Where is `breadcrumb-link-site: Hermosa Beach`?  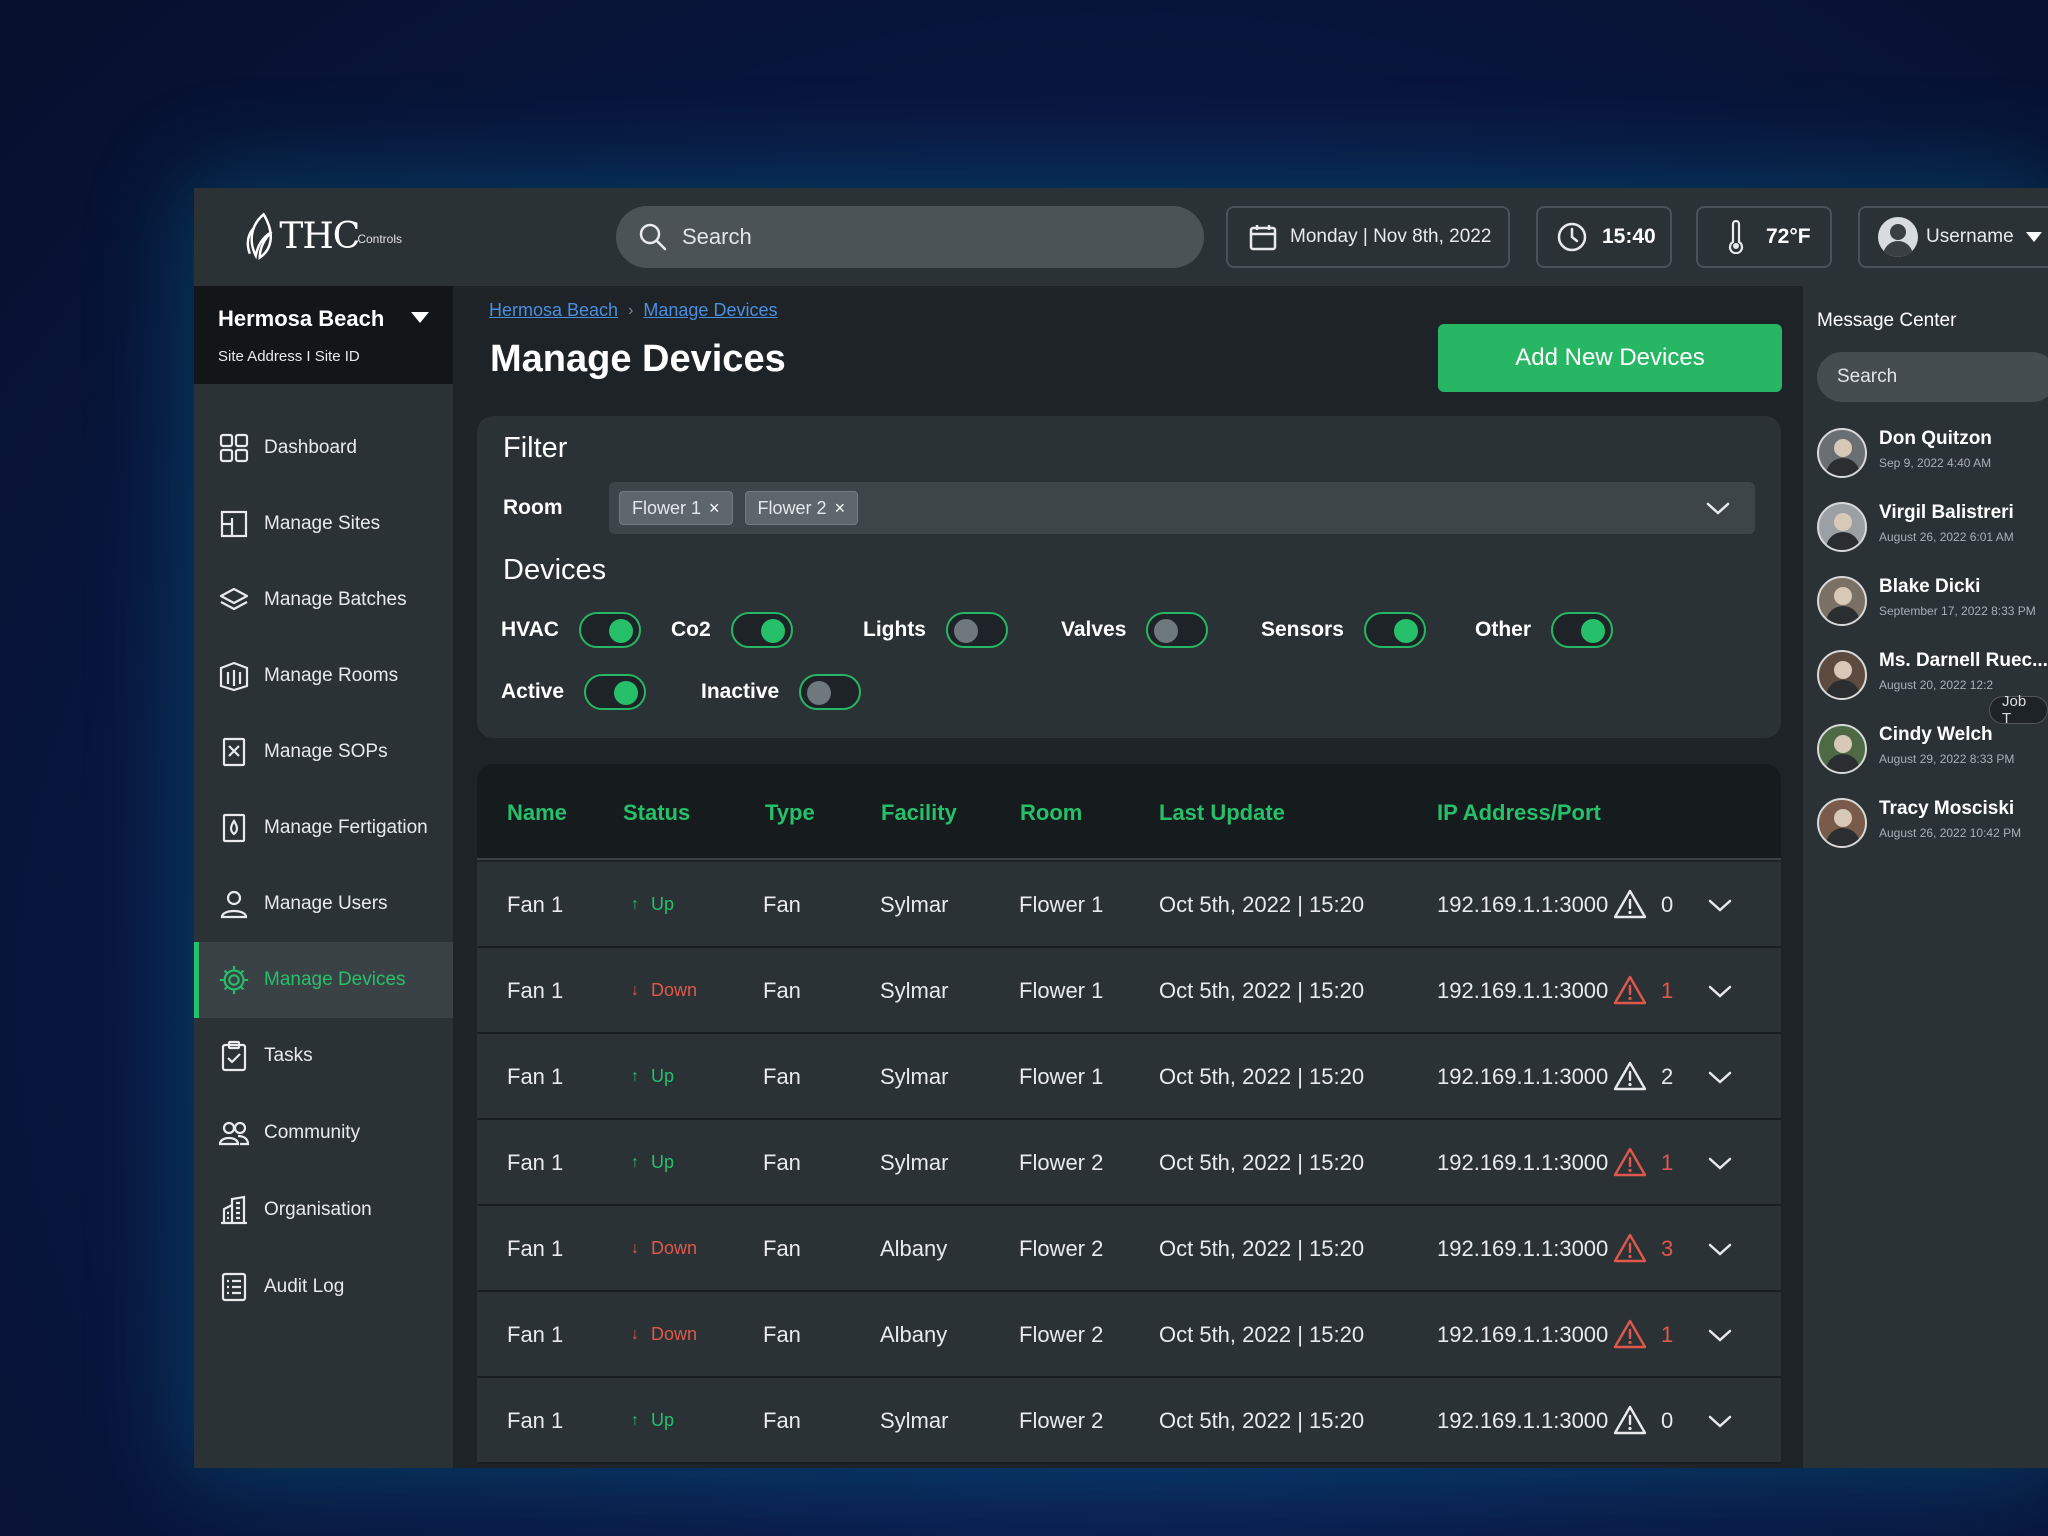 breadcrumb-link-site: Hermosa Beach is located at coordinates (553, 310).